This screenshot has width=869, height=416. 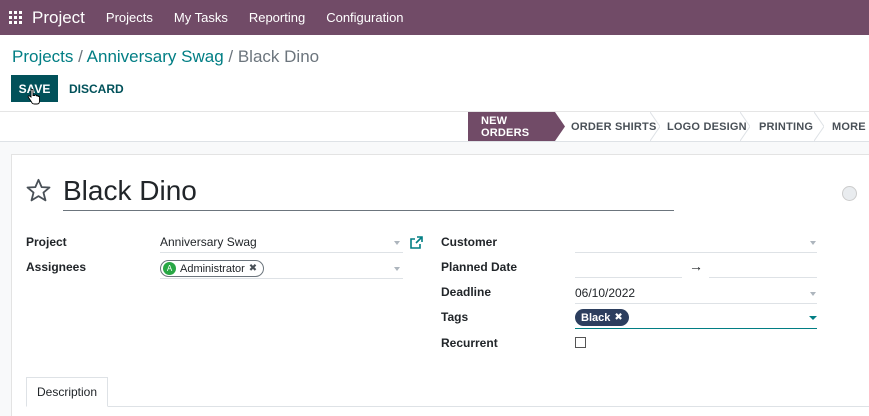 What do you see at coordinates (201, 17) in the screenshot?
I see `menu-my-tasks: My Tasks` at bounding box center [201, 17].